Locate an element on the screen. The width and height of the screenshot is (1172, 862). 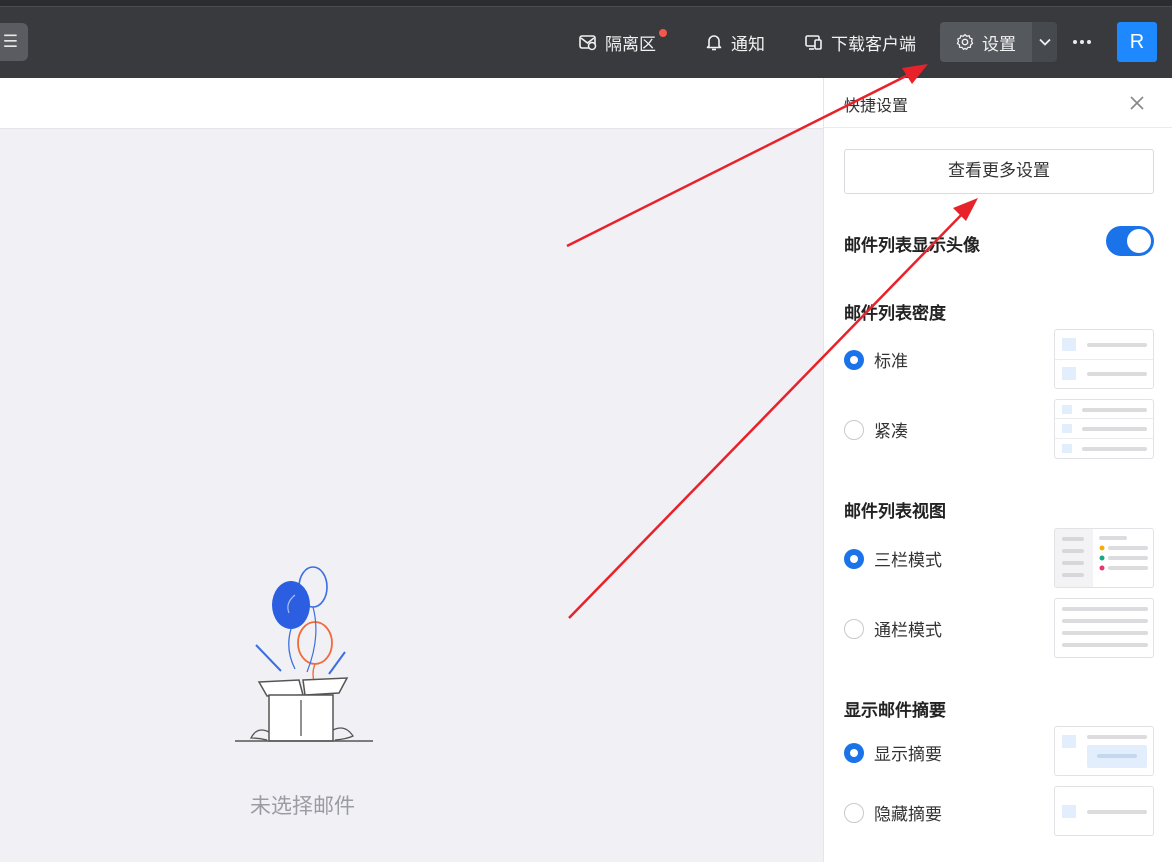
view-option-three-column: 三栏模式 is located at coordinates (893, 558).